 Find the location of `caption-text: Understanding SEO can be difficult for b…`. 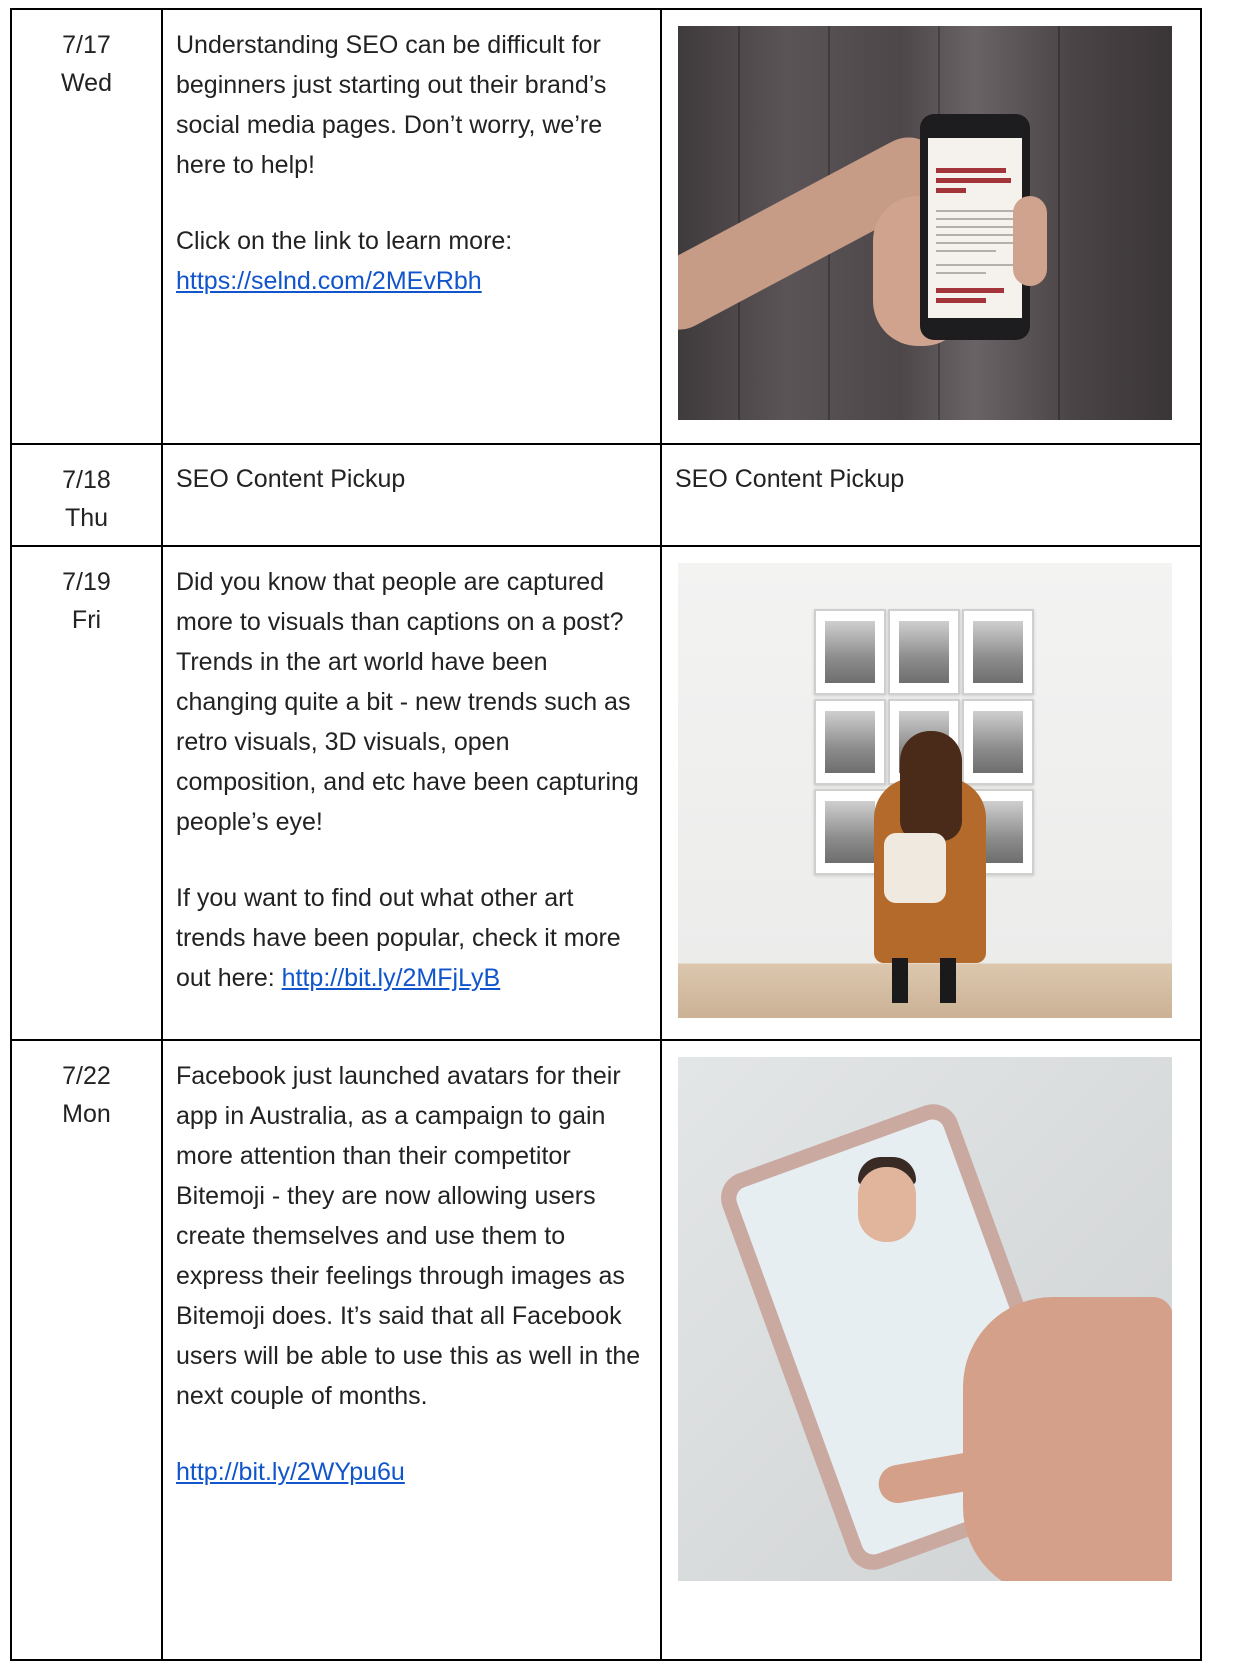

caption-text: Understanding SEO can be difficult for b… is located at coordinates (391, 105).